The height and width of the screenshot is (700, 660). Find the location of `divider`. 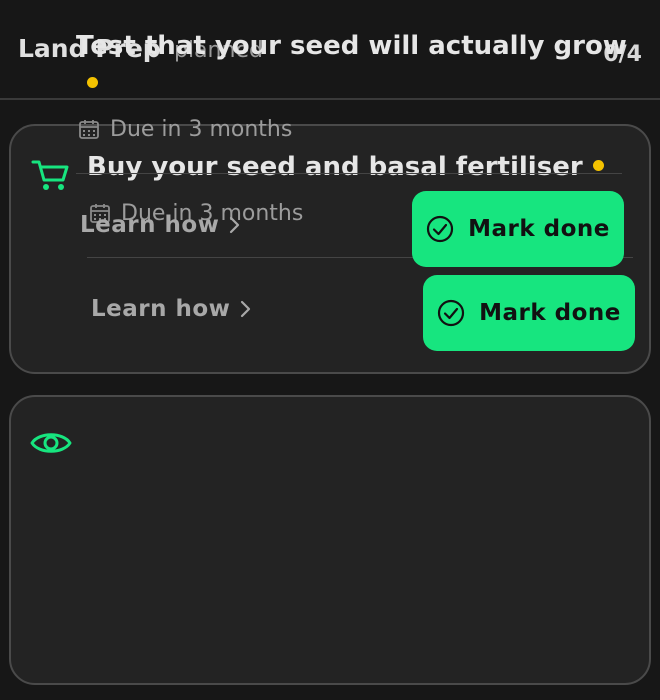

divider is located at coordinates (349, 173).